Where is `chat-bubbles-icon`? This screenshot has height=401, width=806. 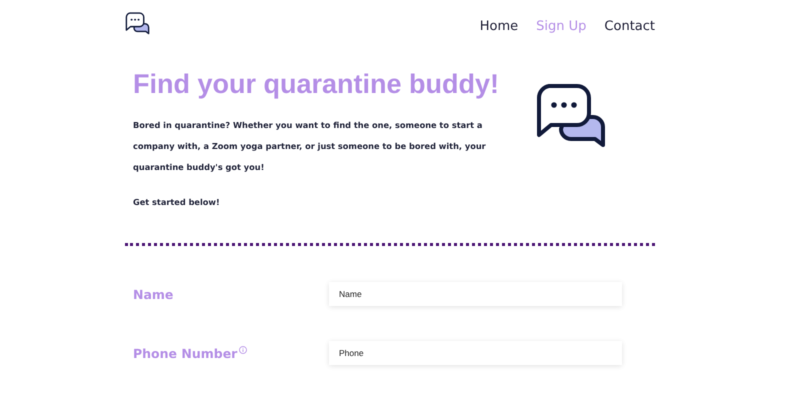
chat-bubbles-icon is located at coordinates (571, 116).